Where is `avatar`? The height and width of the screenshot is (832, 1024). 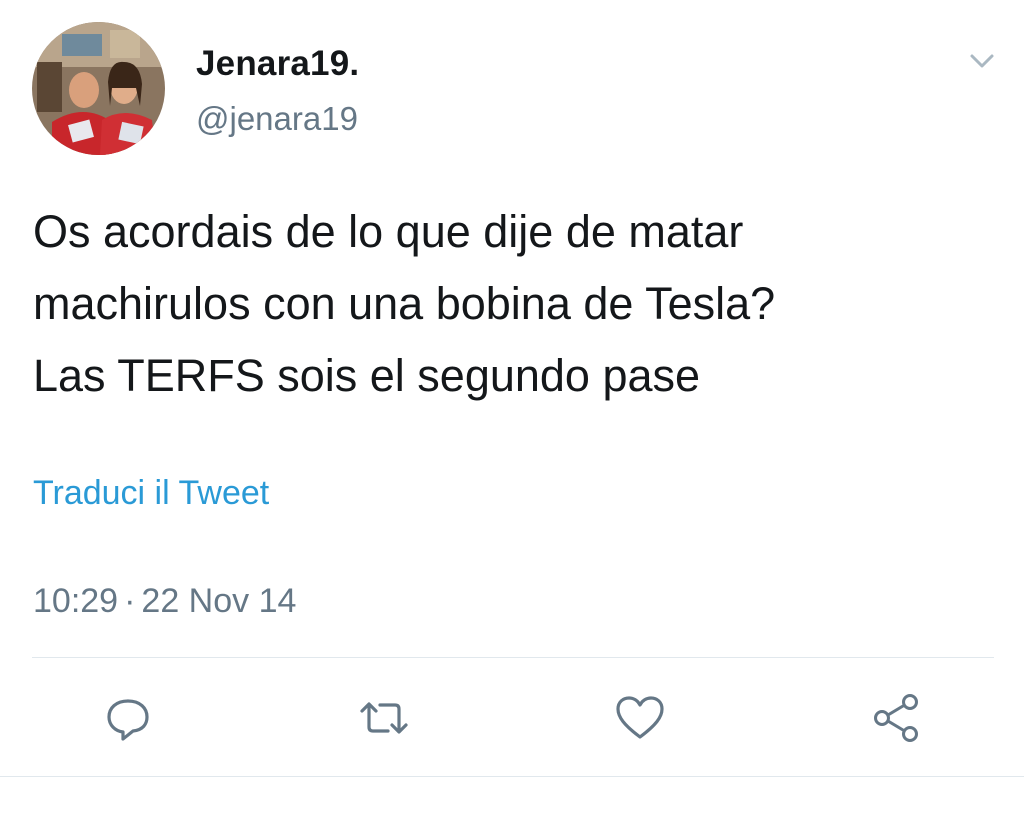 avatar is located at coordinates (98, 88).